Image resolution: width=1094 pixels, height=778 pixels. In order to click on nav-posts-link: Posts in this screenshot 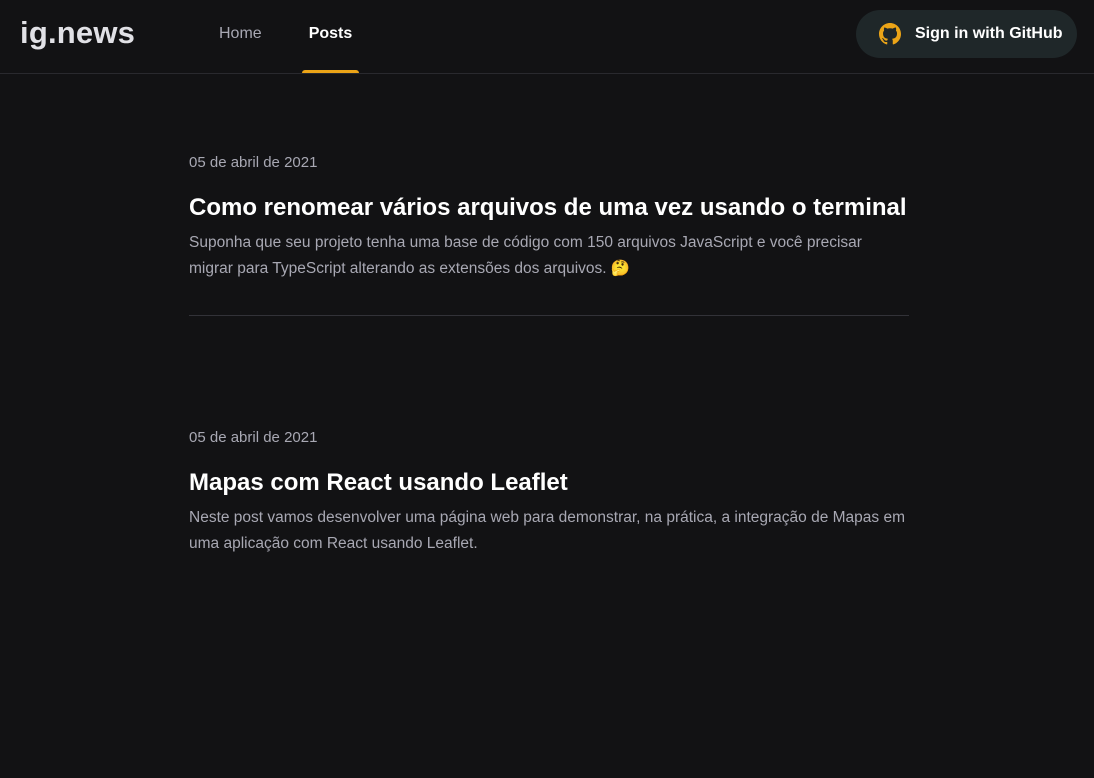, I will do `click(330, 36)`.